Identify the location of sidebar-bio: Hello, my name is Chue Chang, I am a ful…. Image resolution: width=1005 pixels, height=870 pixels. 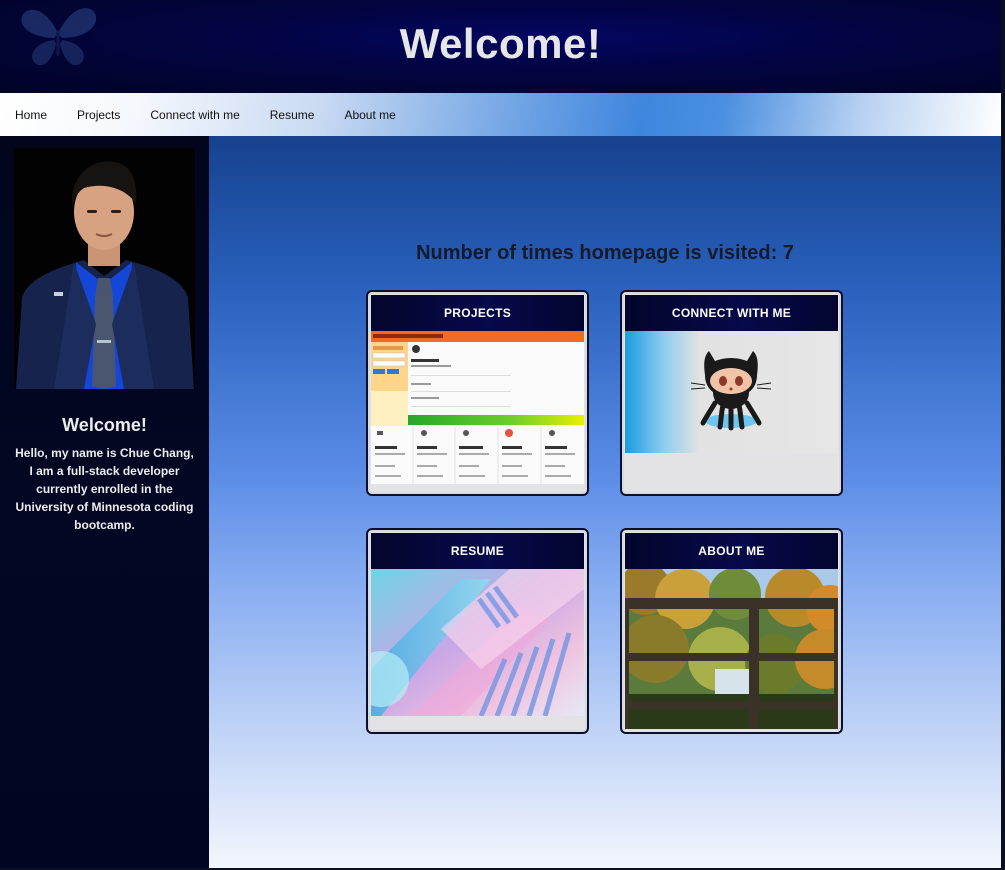
(104, 489).